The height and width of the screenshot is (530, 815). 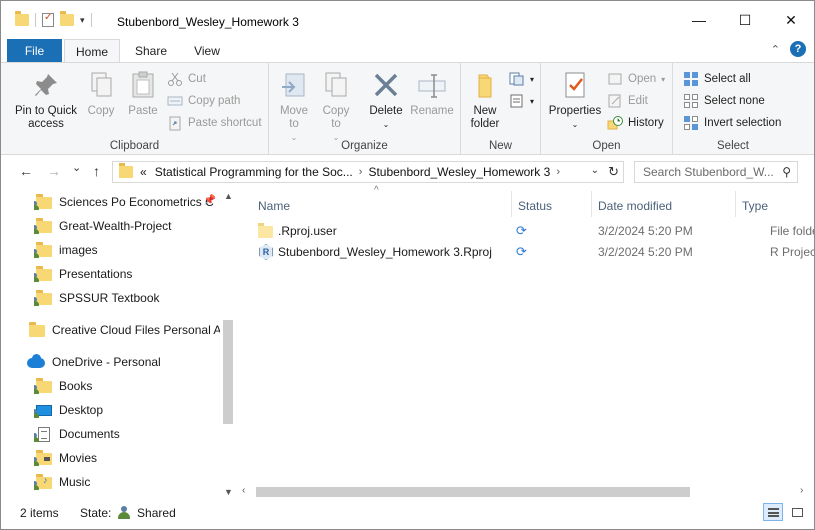 I want to click on copy-path-button: Copy path, so click(x=203, y=101).